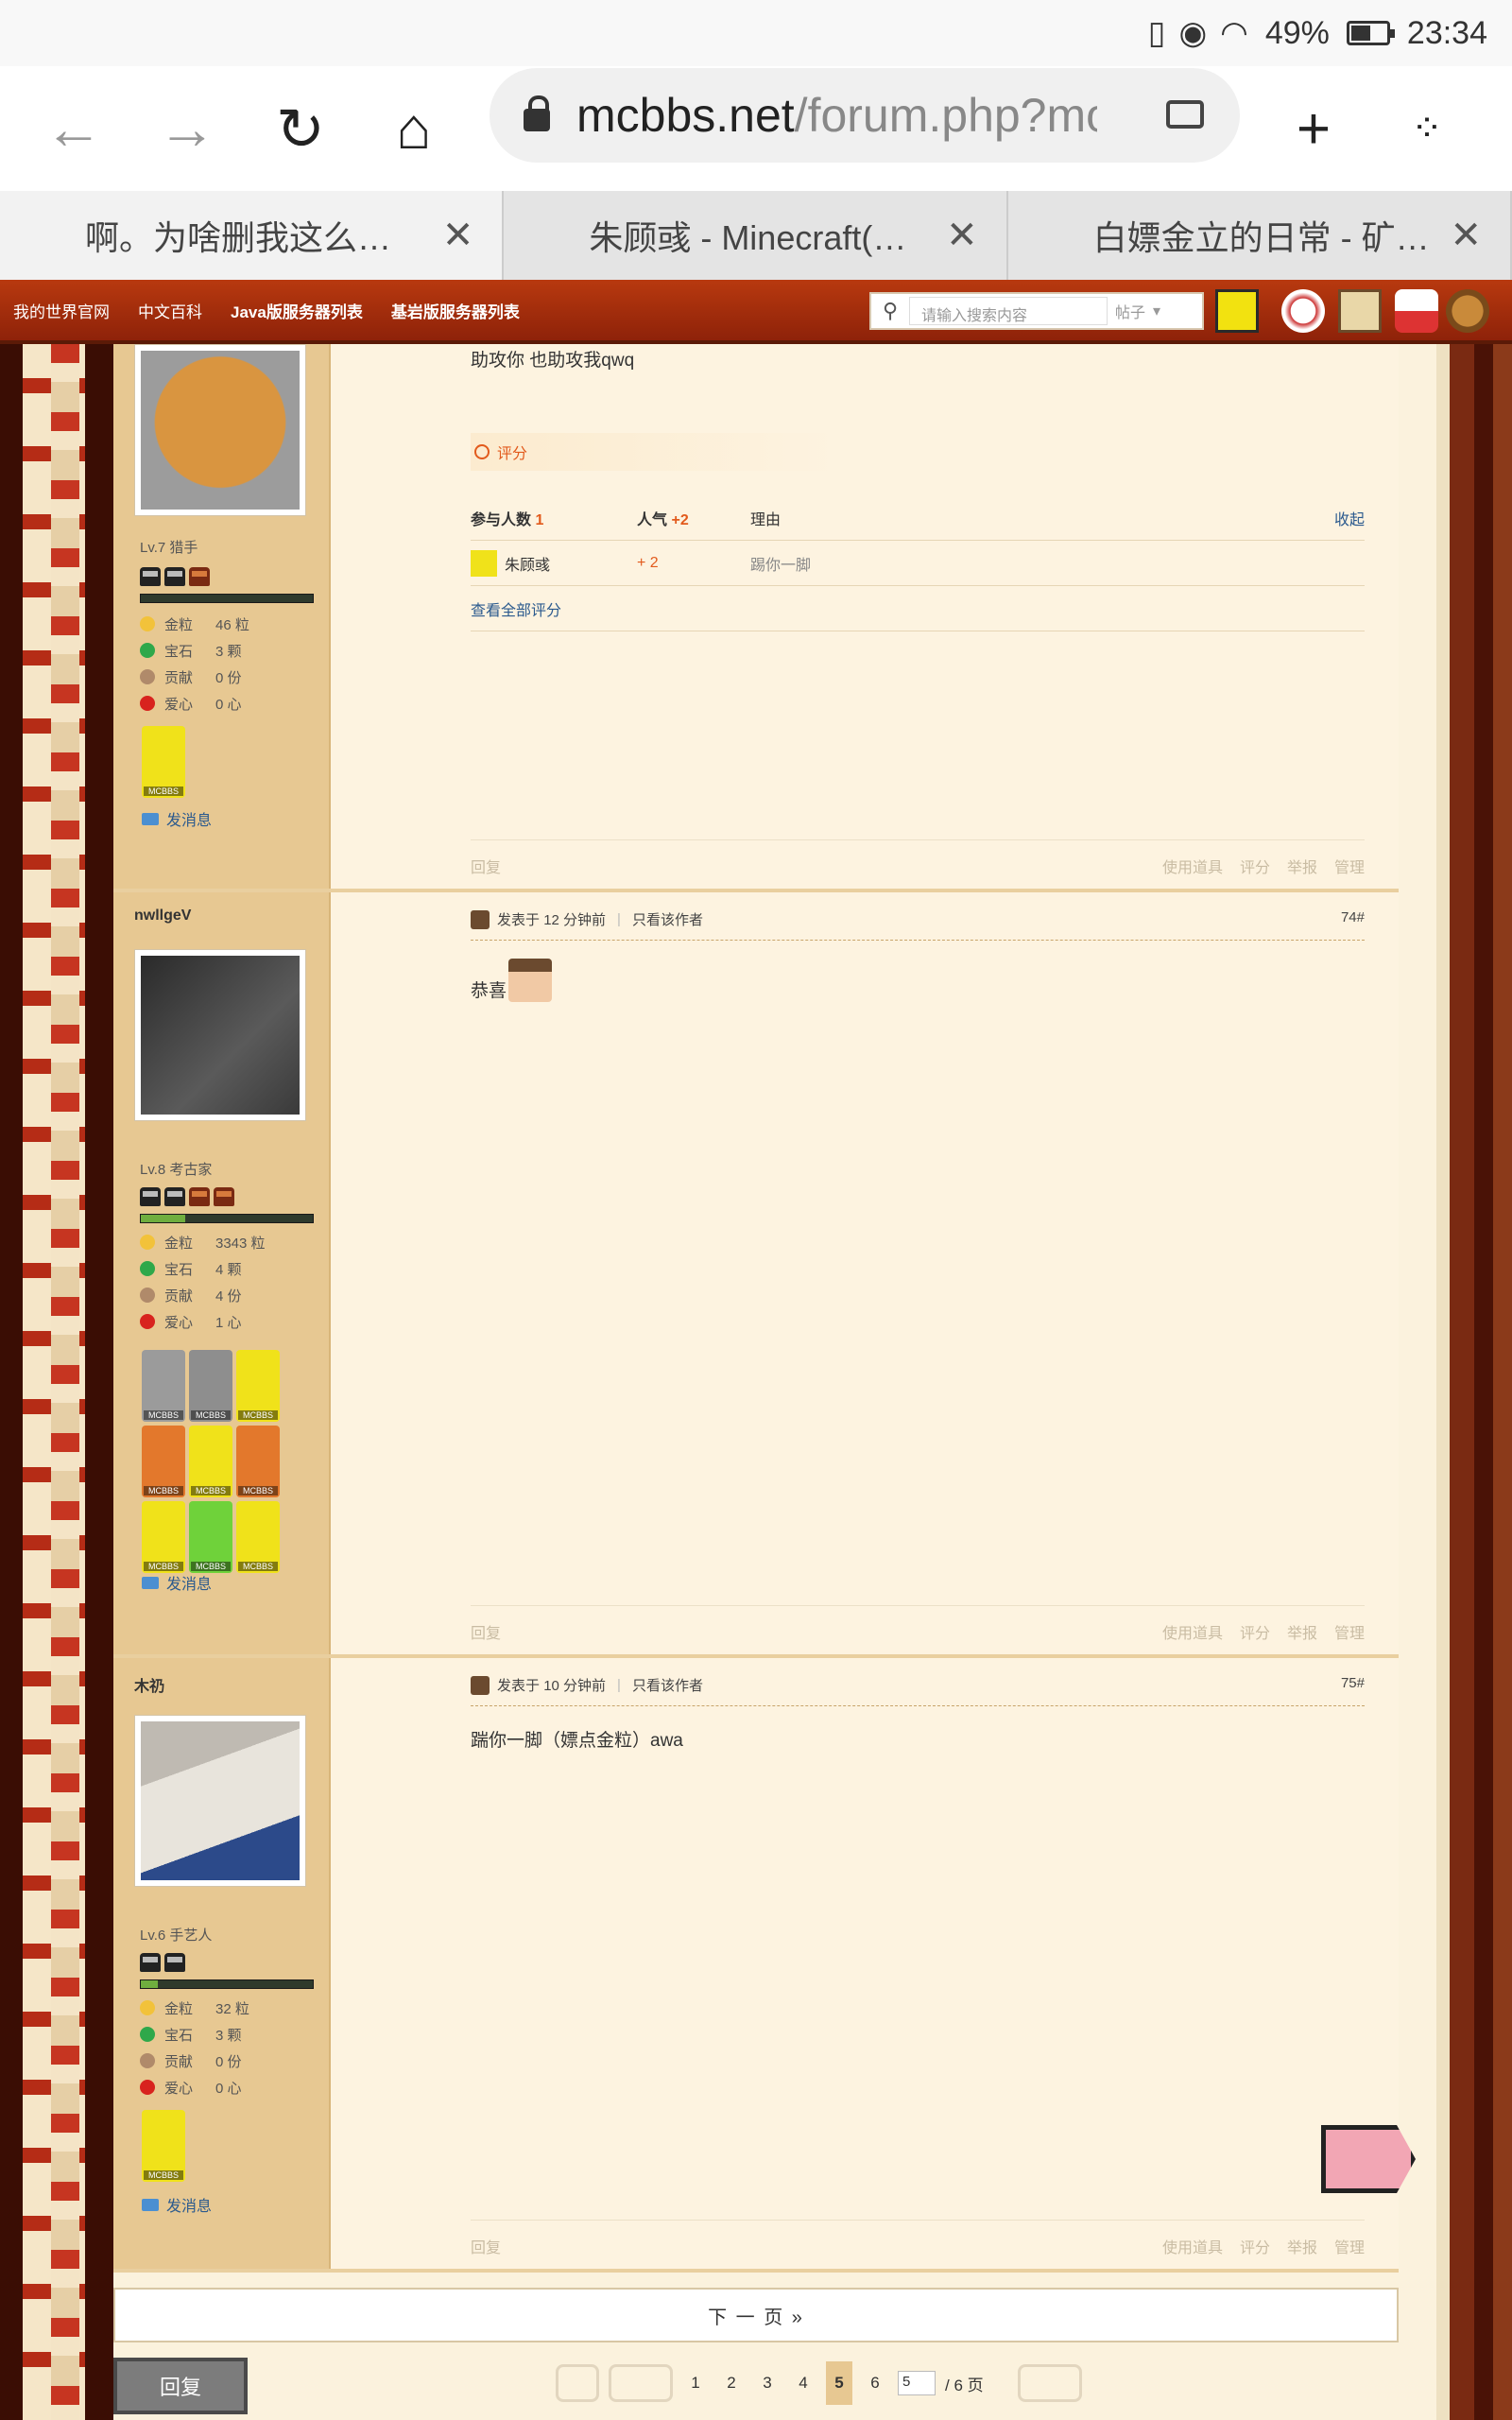  What do you see at coordinates (695, 2383) in the screenshot?
I see `page-link: 1` at bounding box center [695, 2383].